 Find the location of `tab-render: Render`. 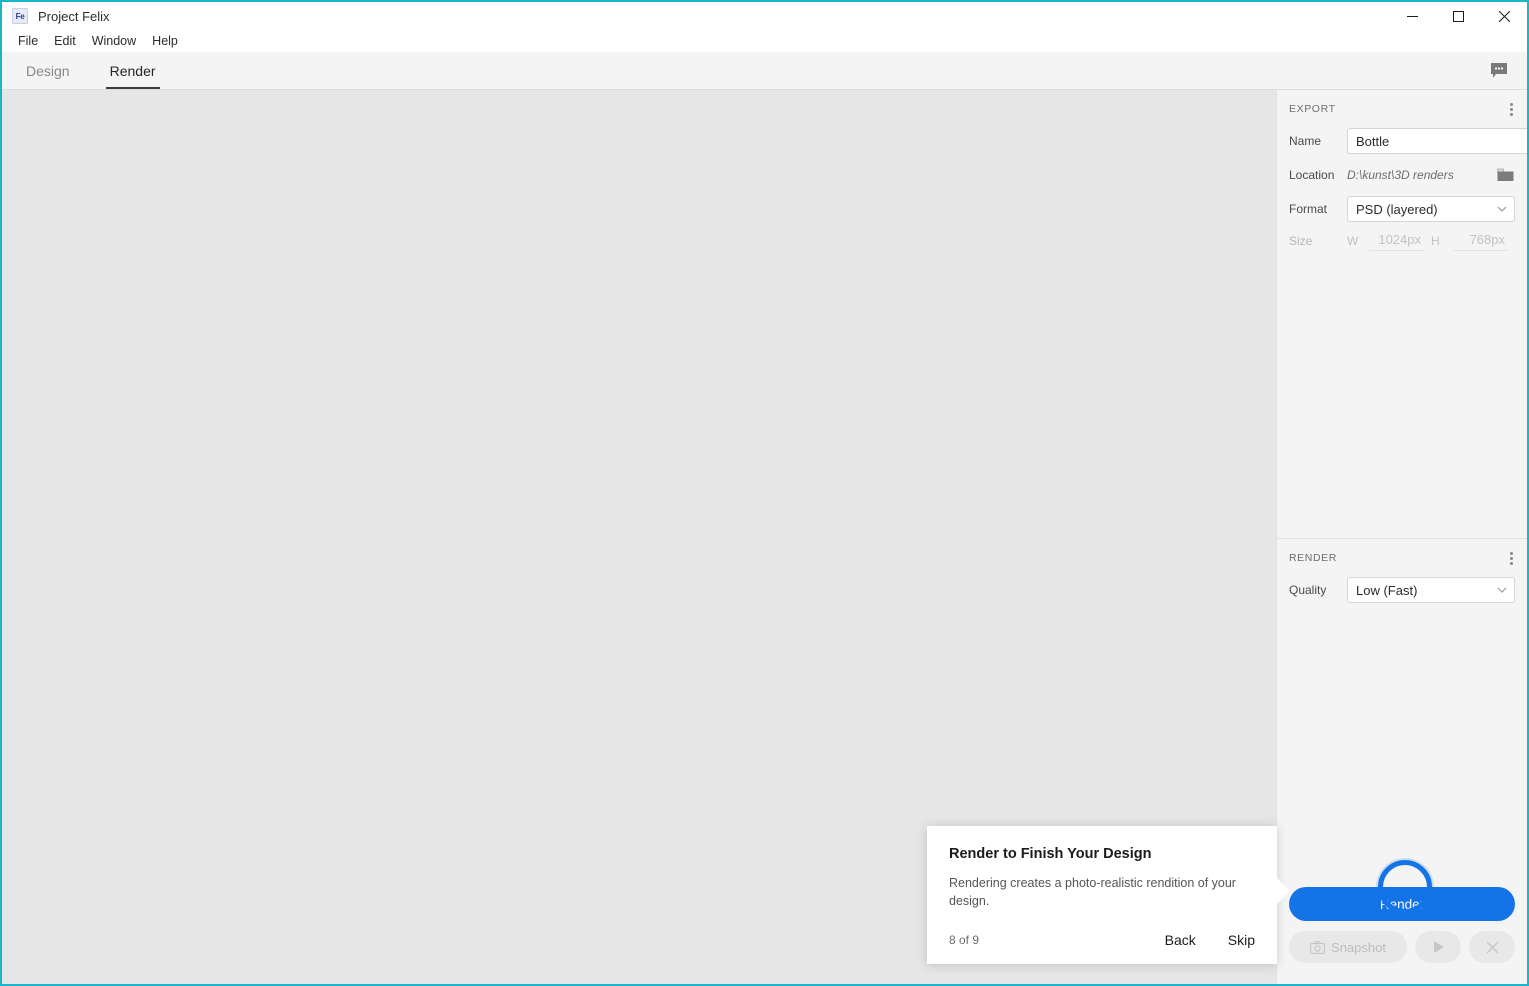

tab-render: Render is located at coordinates (133, 70).